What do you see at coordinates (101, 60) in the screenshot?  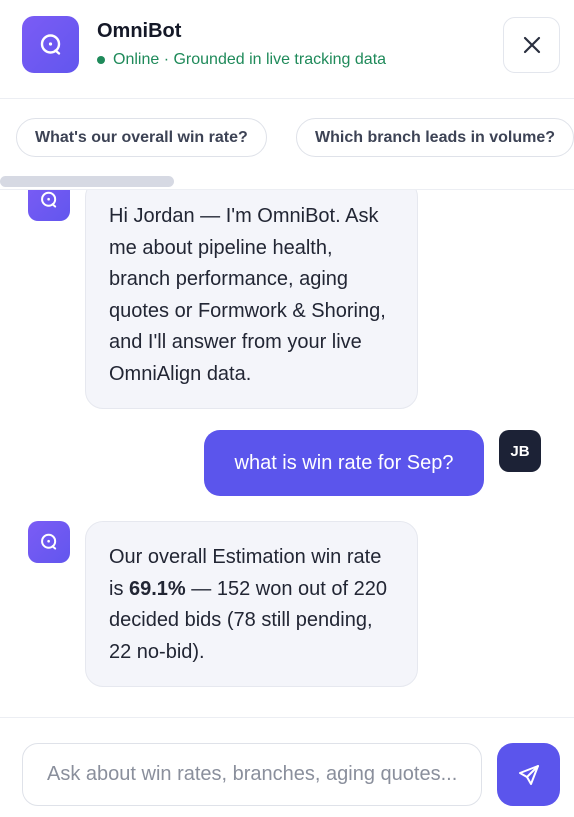 I see `online-dot-icon` at bounding box center [101, 60].